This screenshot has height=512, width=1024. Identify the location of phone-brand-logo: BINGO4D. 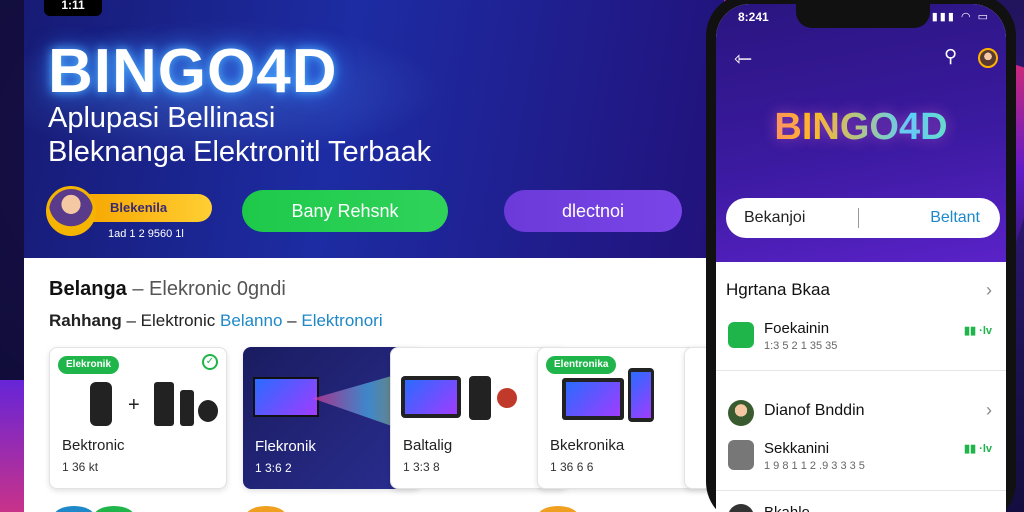
(861, 127).